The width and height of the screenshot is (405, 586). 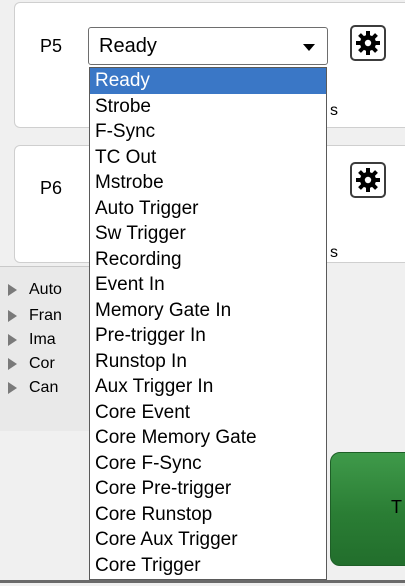 I want to click on dropdown-option: Core Runstop, so click(x=208, y=515).